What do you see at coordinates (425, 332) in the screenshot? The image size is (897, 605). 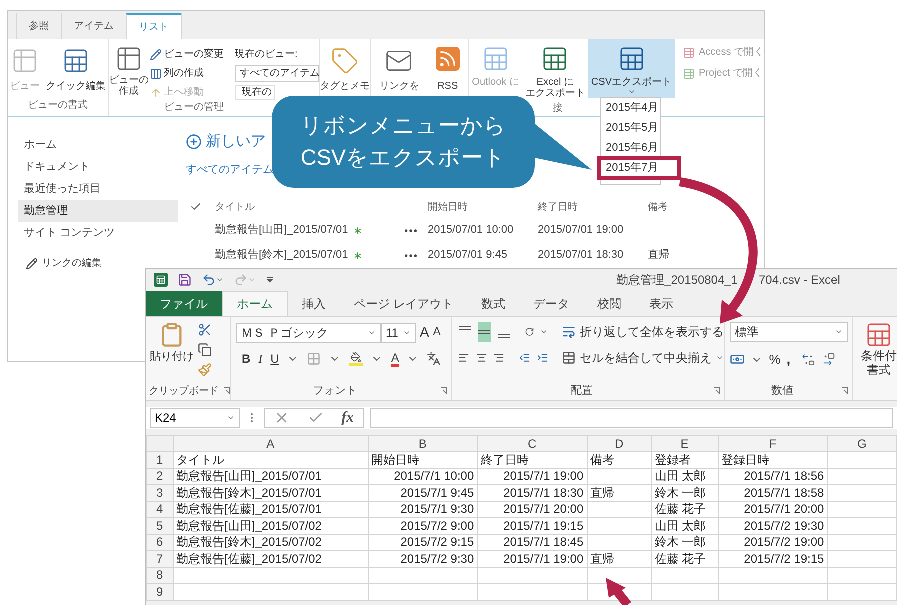 I see `grow-font-button: A` at bounding box center [425, 332].